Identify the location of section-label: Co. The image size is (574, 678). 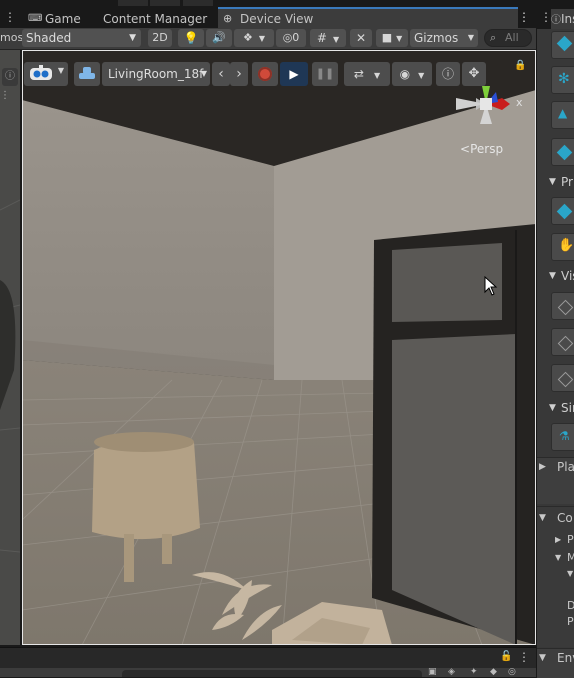
(565, 518).